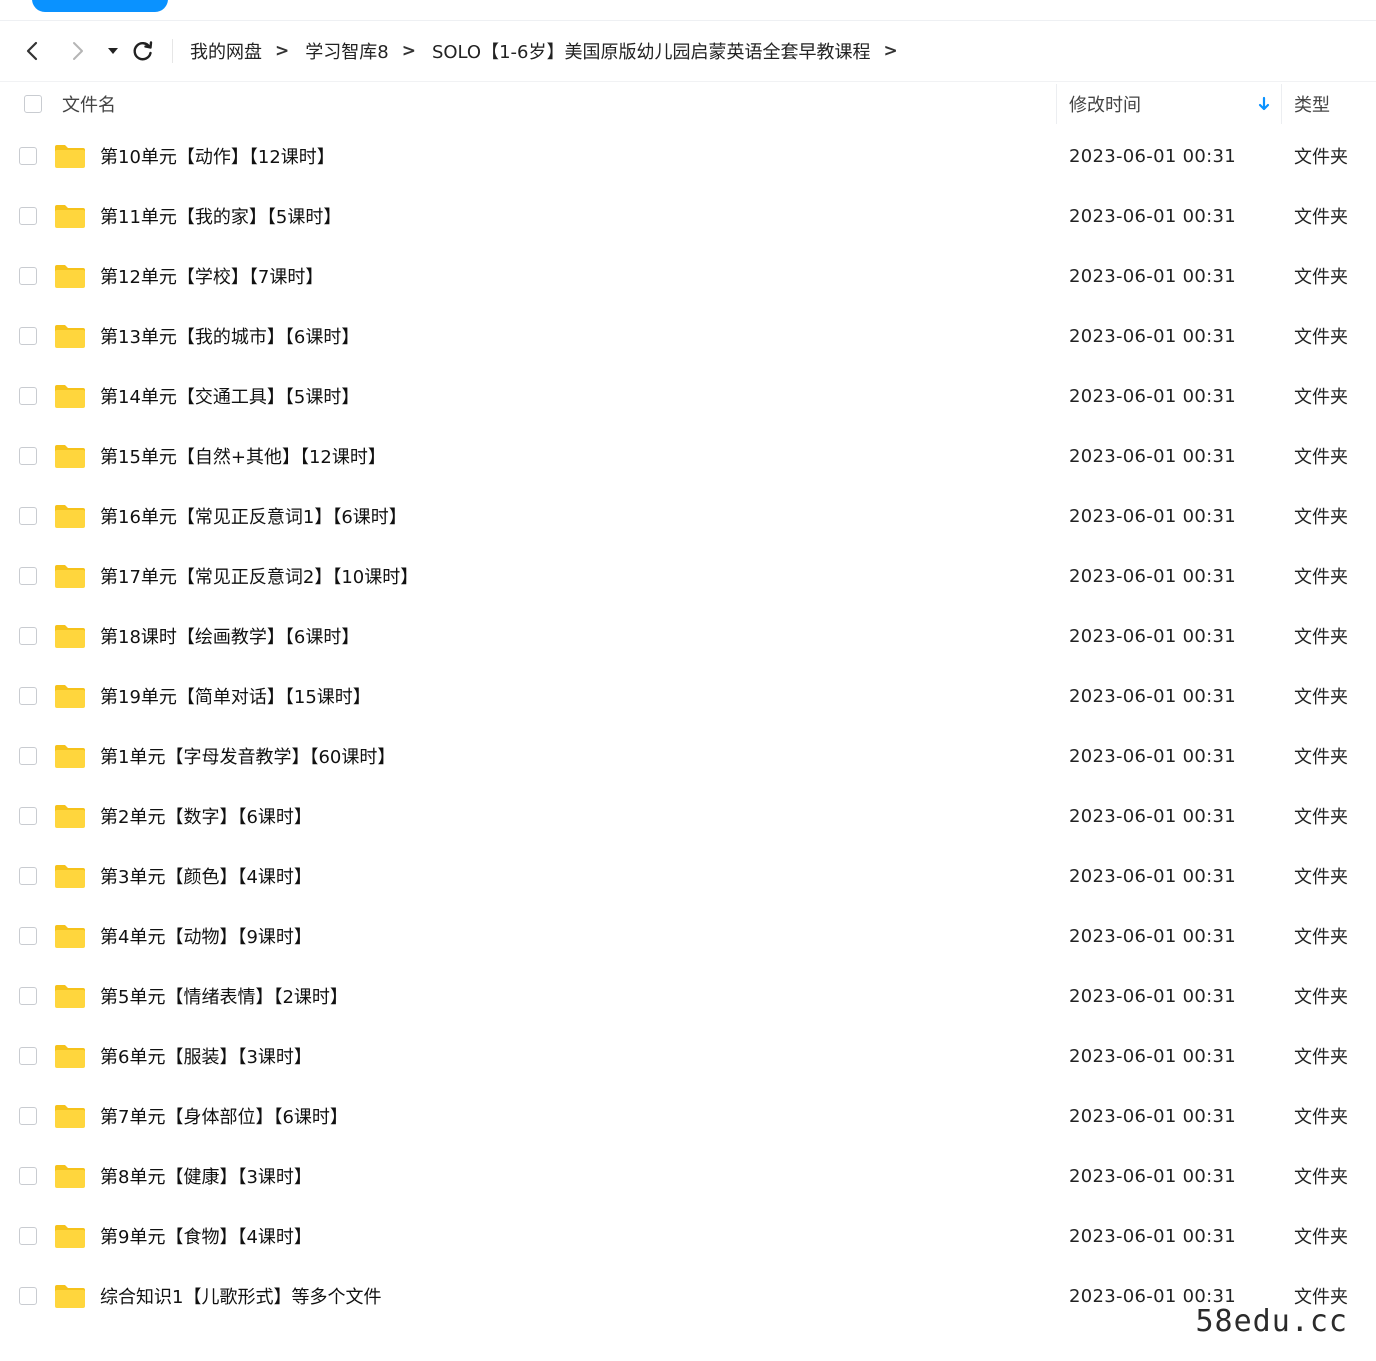 The width and height of the screenshot is (1376, 1361). I want to click on file-row: 第8单元【健康】【3课时】 2023-06-01 00:31 文件夹, so click(688, 1176).